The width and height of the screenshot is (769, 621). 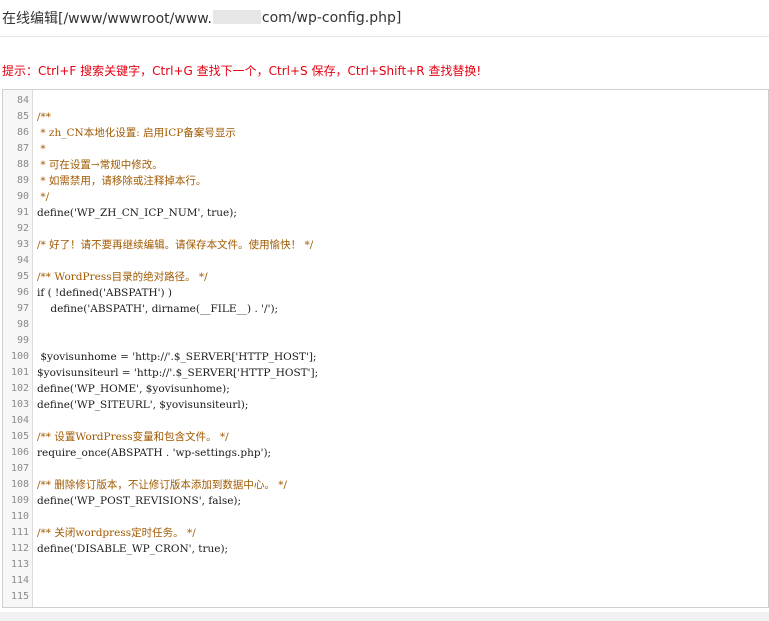 What do you see at coordinates (385, 229) in the screenshot?
I see `code-line: 92` at bounding box center [385, 229].